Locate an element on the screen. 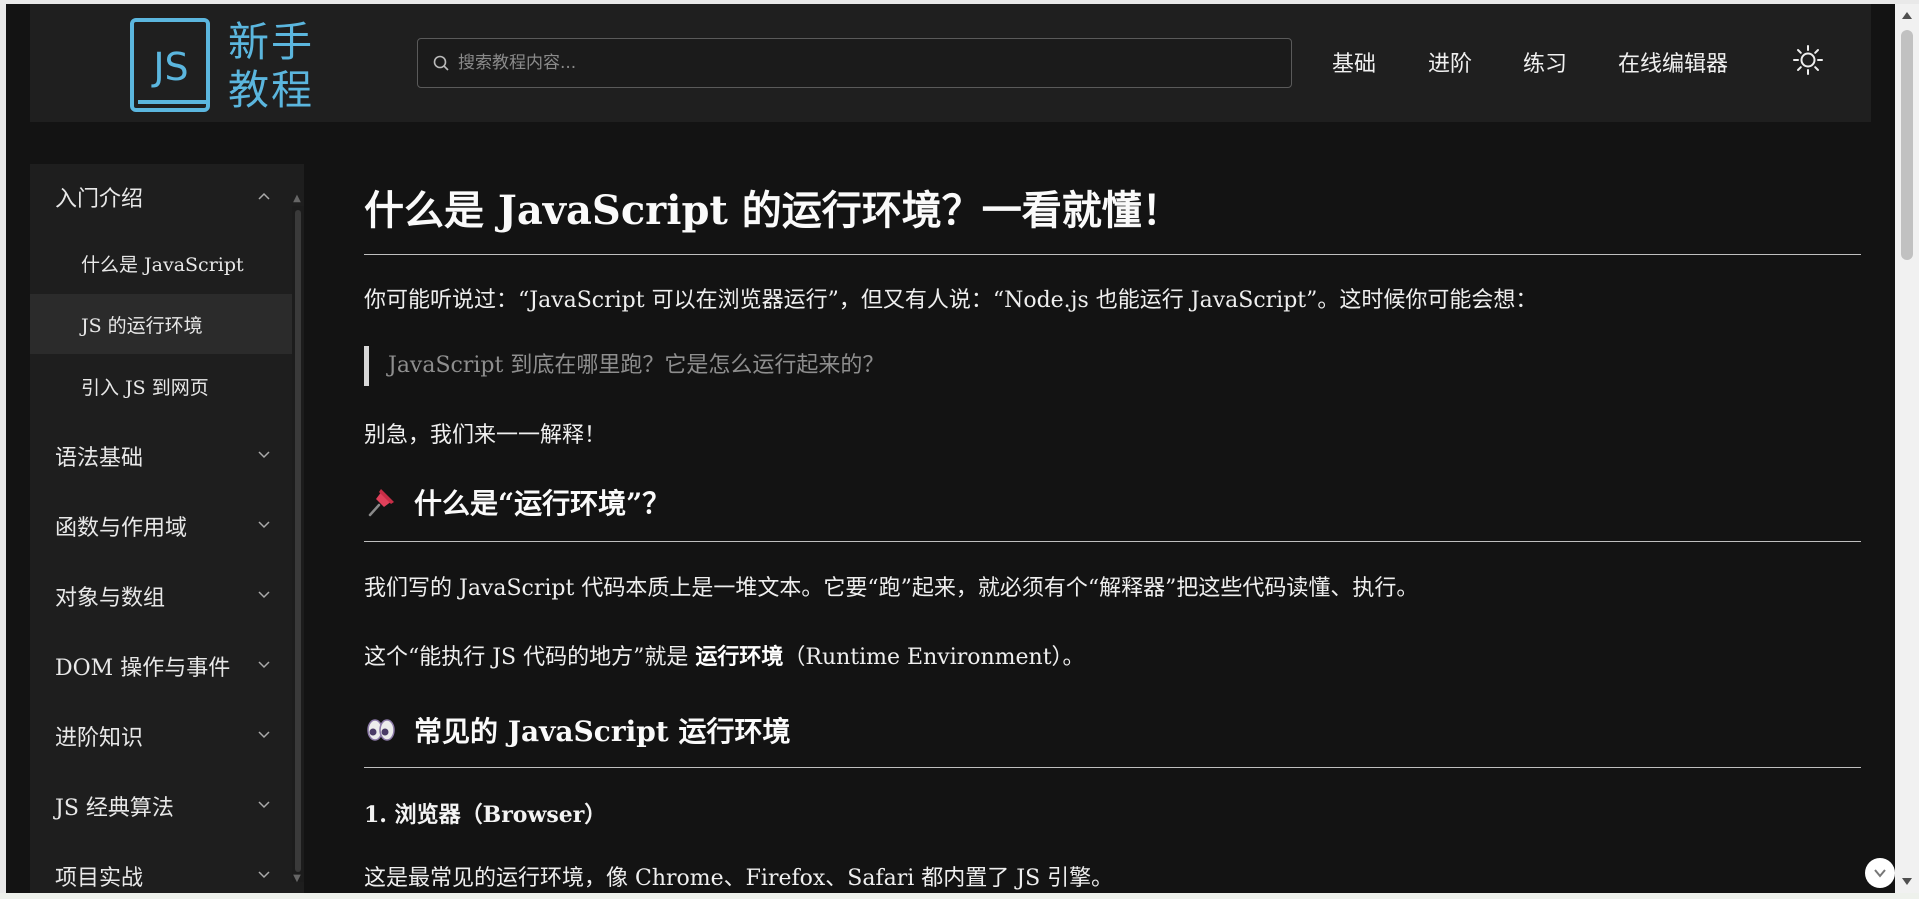 The height and width of the screenshot is (899, 1919). theme-toggle-button is located at coordinates (1808, 60).